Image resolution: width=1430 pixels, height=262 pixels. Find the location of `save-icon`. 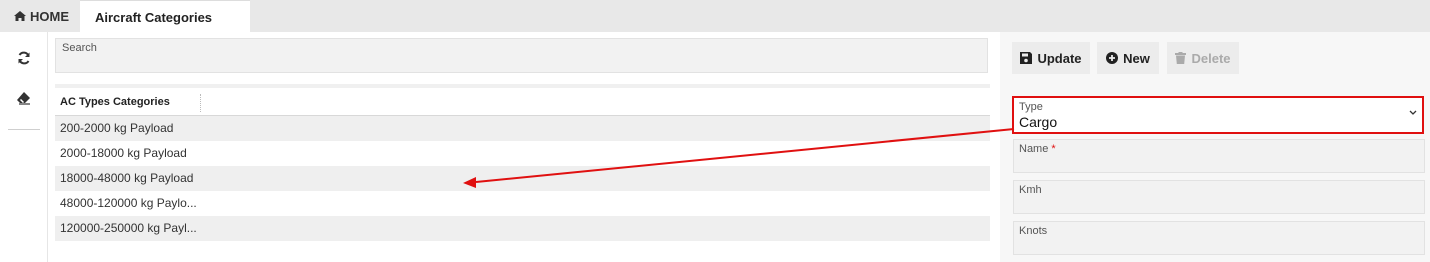

save-icon is located at coordinates (1026, 58).